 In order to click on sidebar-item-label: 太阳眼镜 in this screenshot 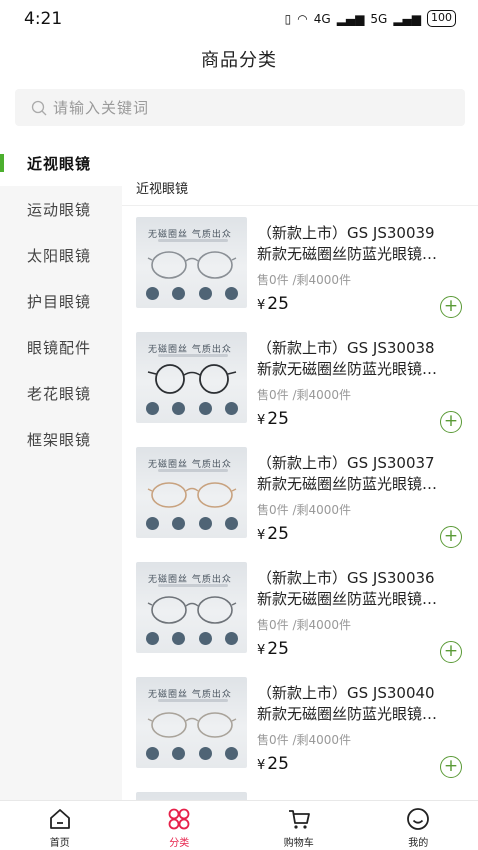, I will do `click(59, 255)`.